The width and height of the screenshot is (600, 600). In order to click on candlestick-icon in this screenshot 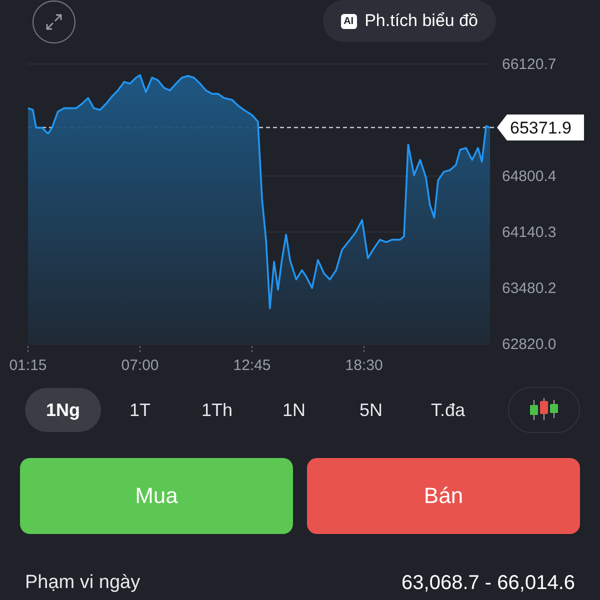, I will do `click(544, 410)`.